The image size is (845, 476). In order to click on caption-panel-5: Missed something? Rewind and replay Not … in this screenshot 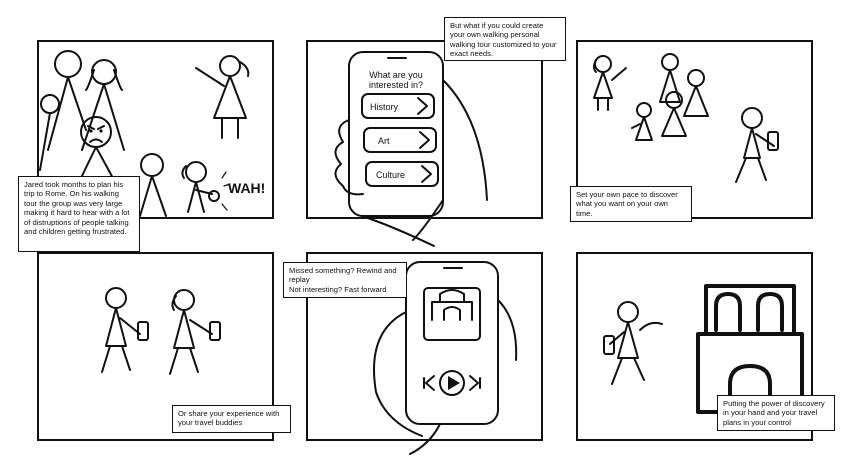, I will do `click(345, 280)`.